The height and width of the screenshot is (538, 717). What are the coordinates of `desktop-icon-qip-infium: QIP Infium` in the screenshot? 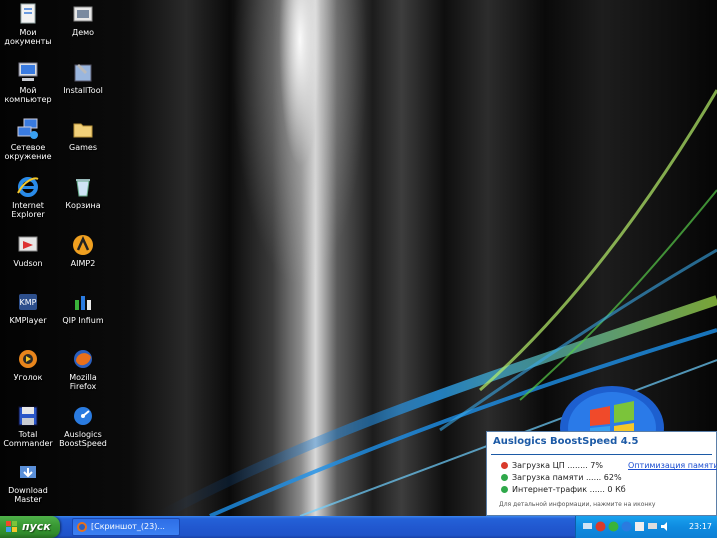 It's located at (83, 307).